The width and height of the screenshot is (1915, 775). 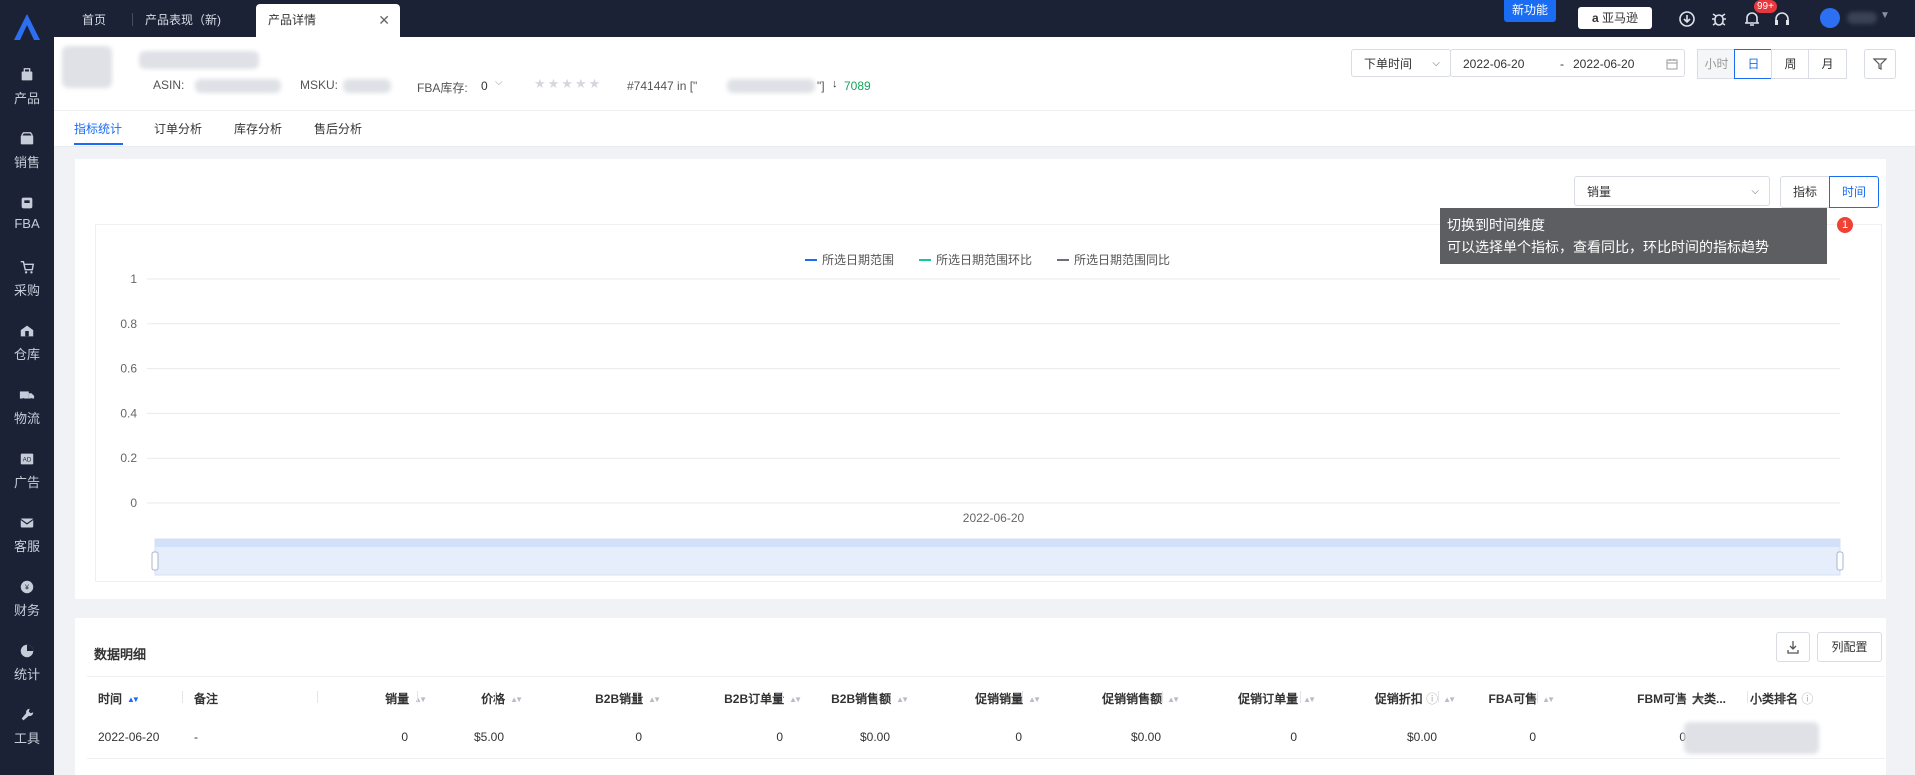 I want to click on sidebar-item-purchase: 采购, so click(x=27, y=289).